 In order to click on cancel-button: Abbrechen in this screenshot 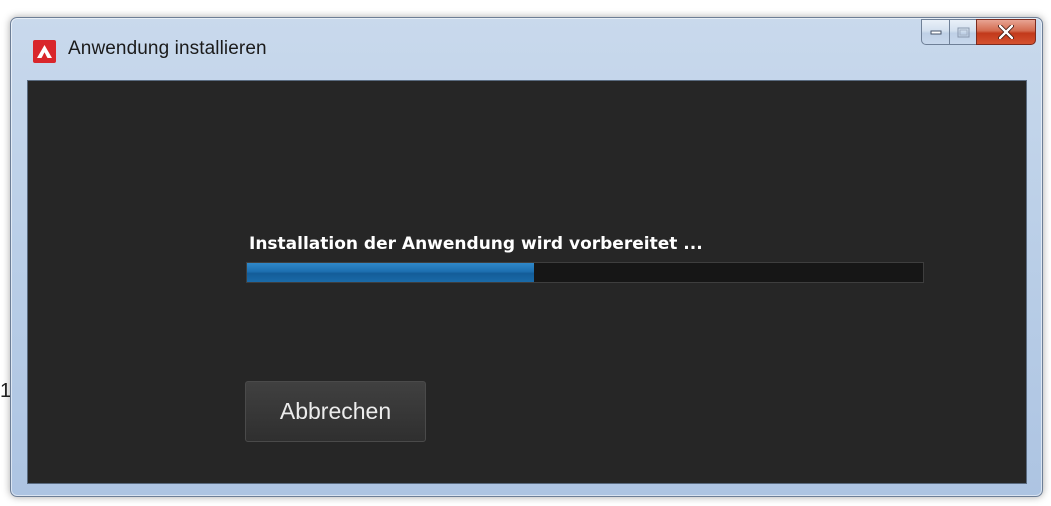, I will do `click(335, 411)`.